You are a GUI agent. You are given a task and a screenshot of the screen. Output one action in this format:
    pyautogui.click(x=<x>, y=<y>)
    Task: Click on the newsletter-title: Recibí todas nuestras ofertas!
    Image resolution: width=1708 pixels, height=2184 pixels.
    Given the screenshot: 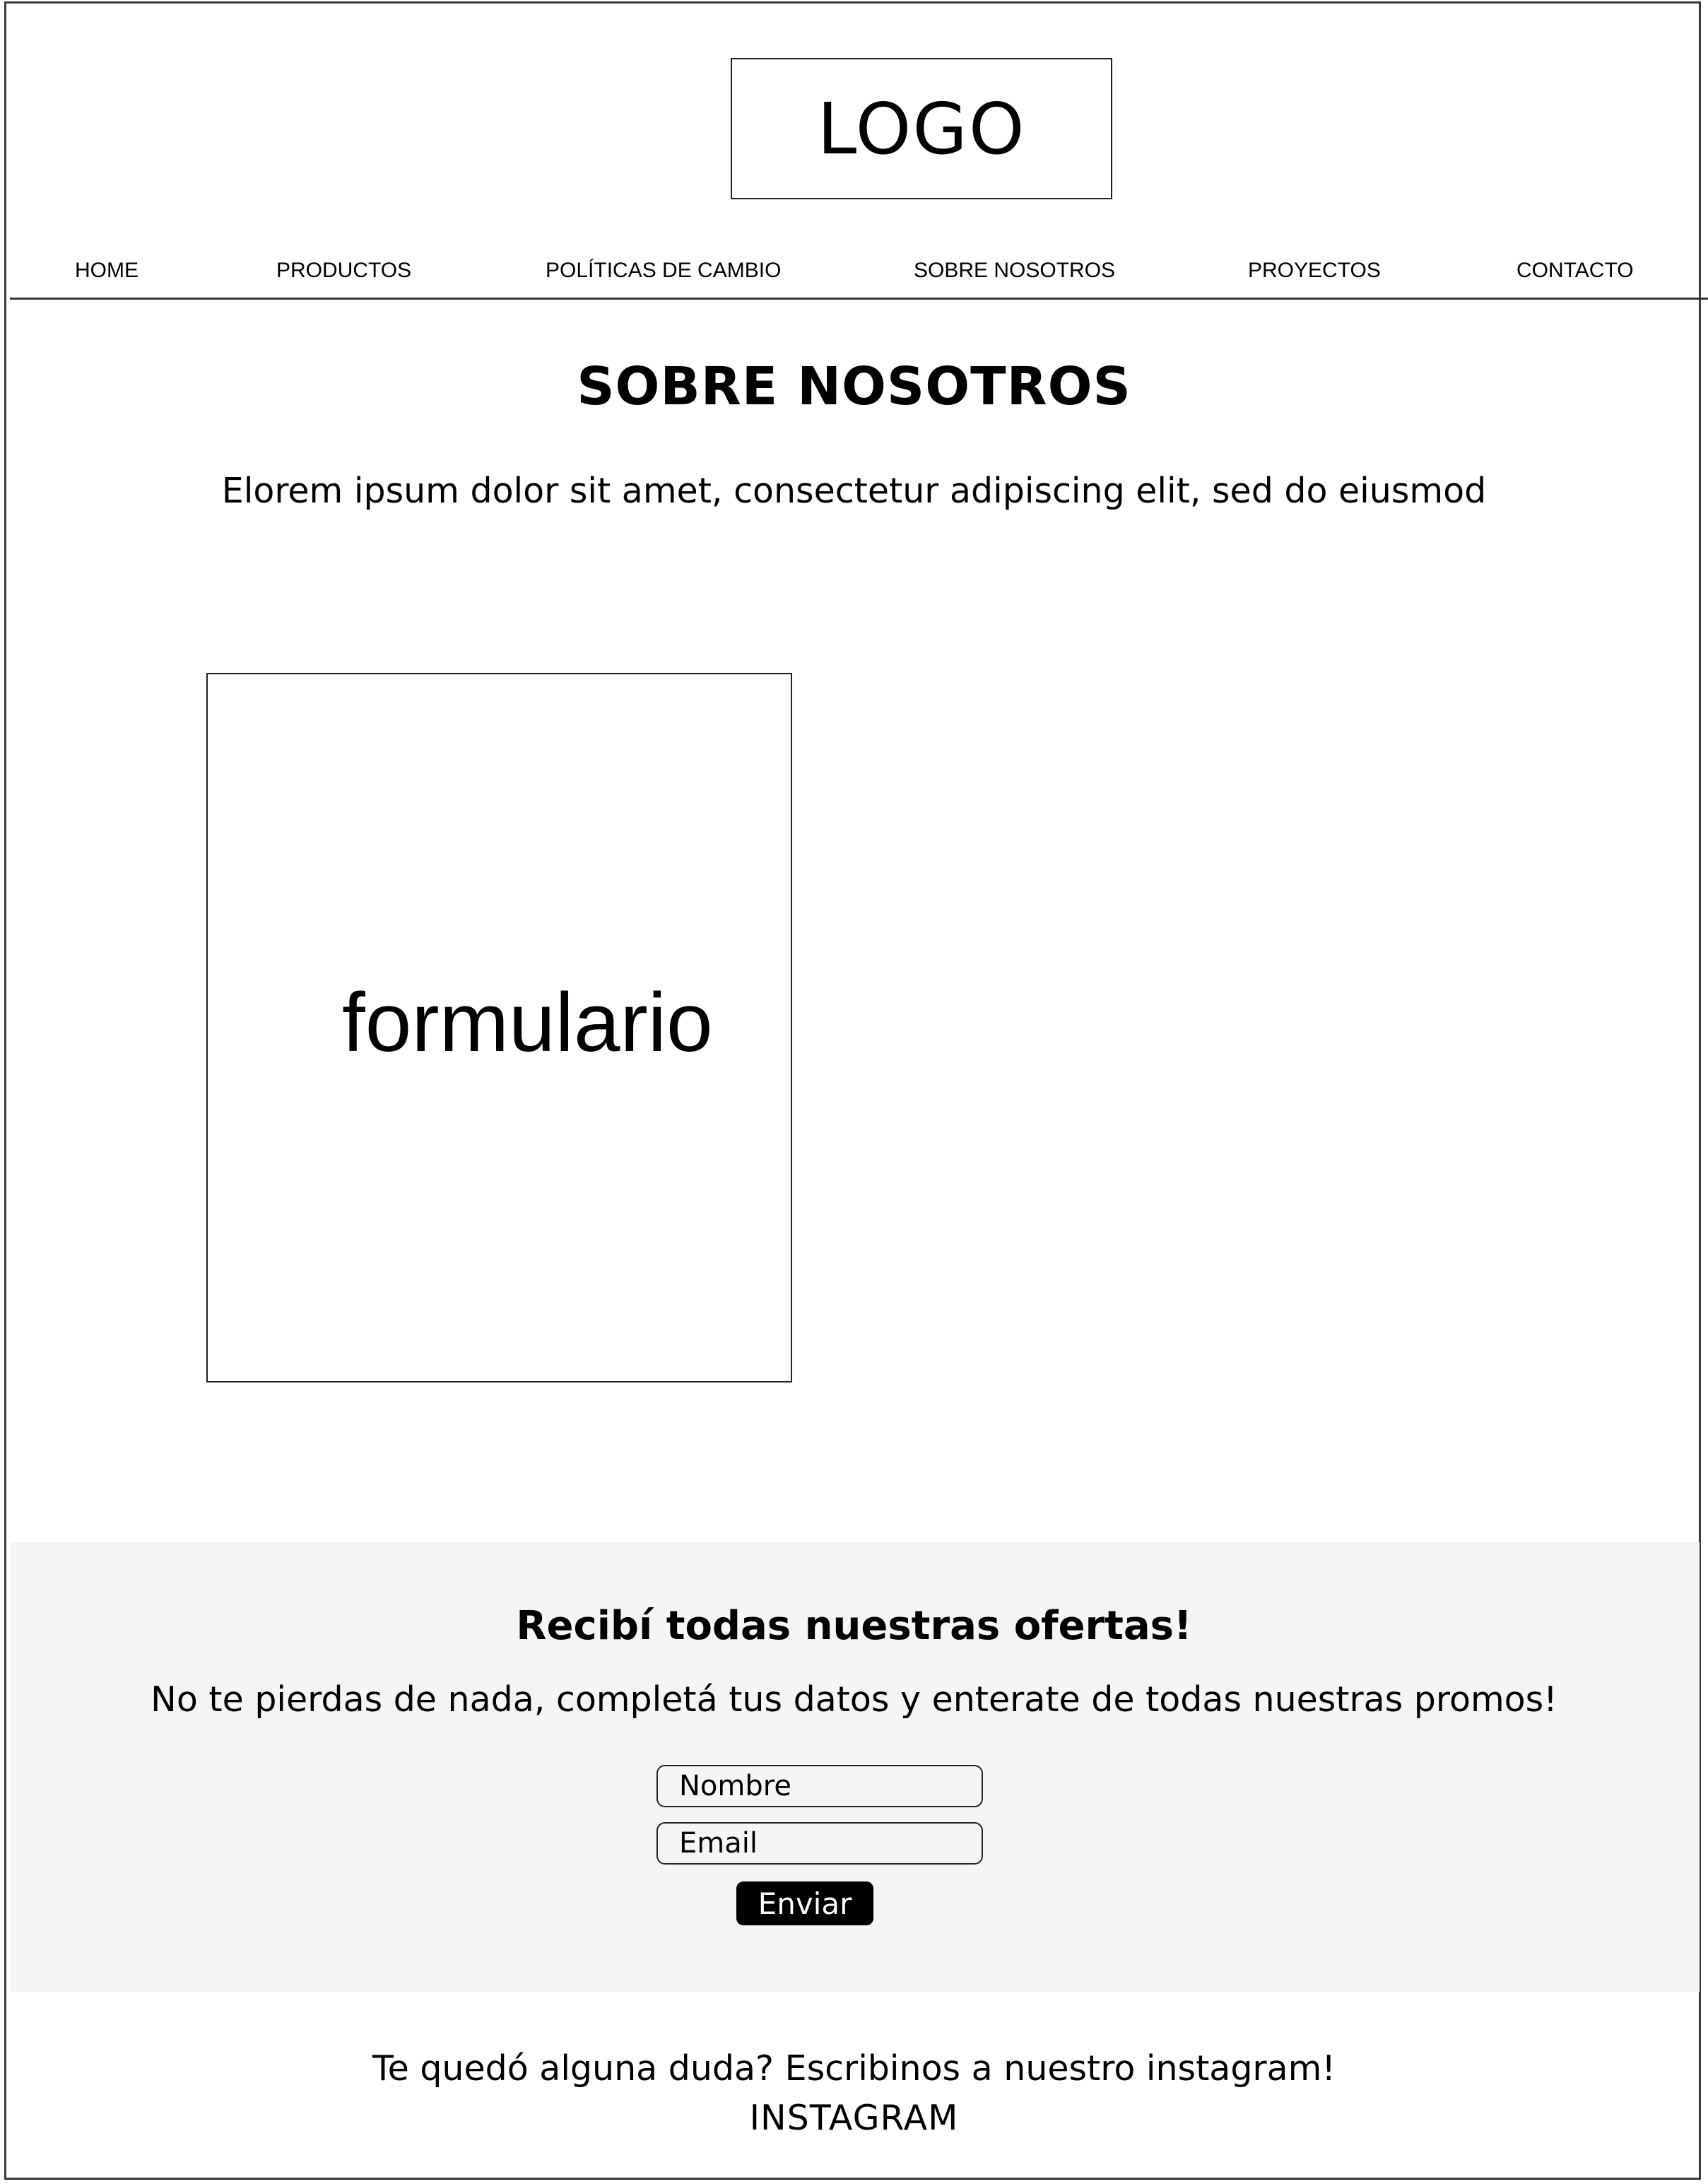 What is the action you would take?
    pyautogui.click(x=854, y=1626)
    